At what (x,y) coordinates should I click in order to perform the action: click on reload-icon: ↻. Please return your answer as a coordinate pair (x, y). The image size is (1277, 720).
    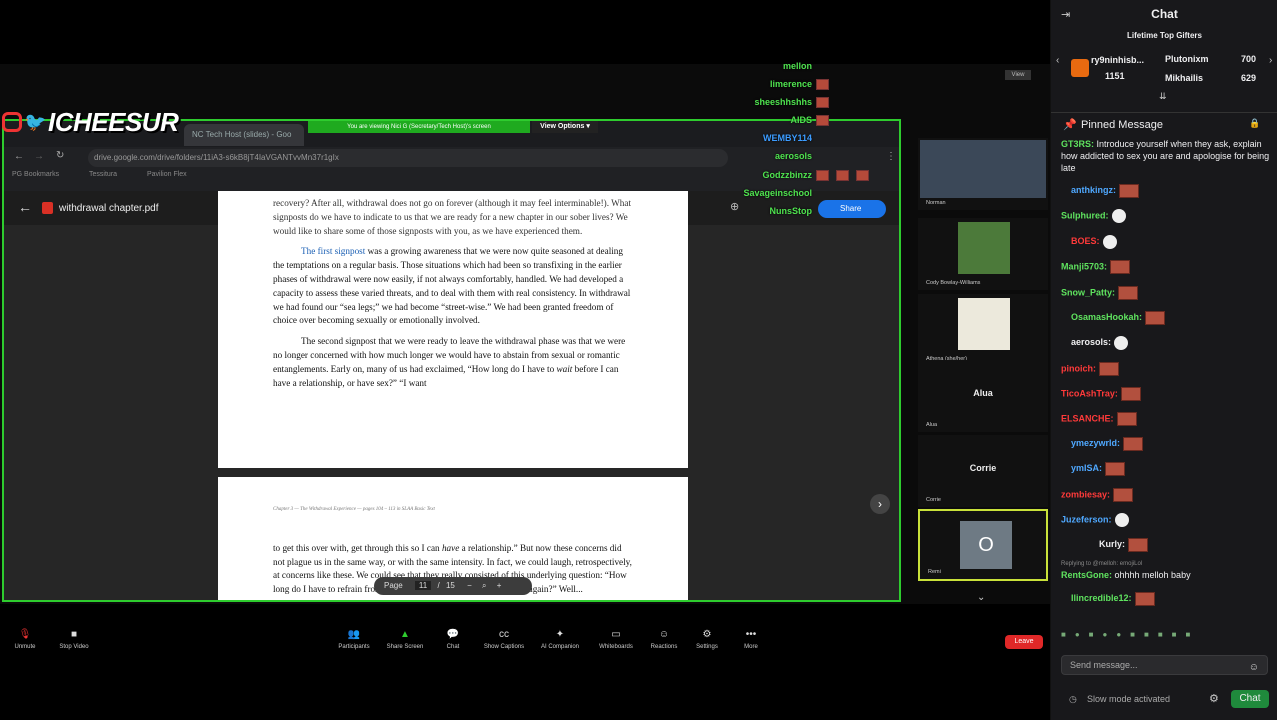
    Looking at the image, I should click on (60, 155).